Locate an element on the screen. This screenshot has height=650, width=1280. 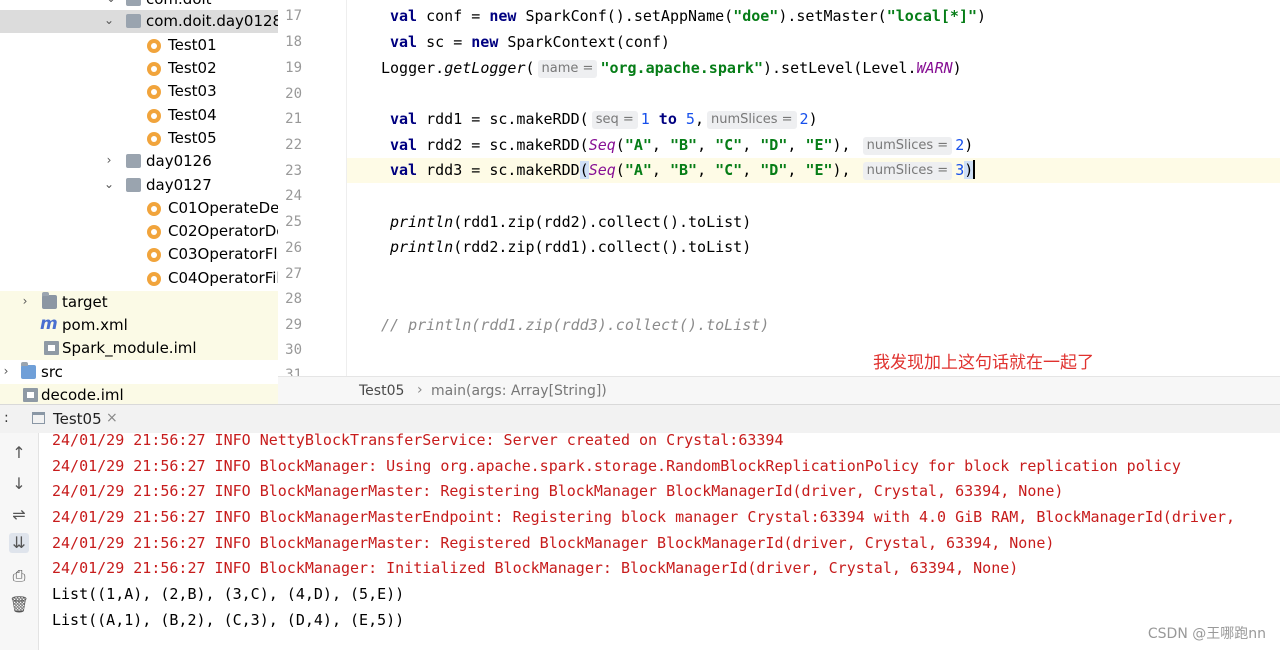
tree-item-test04: Test04 is located at coordinates (139, 115).